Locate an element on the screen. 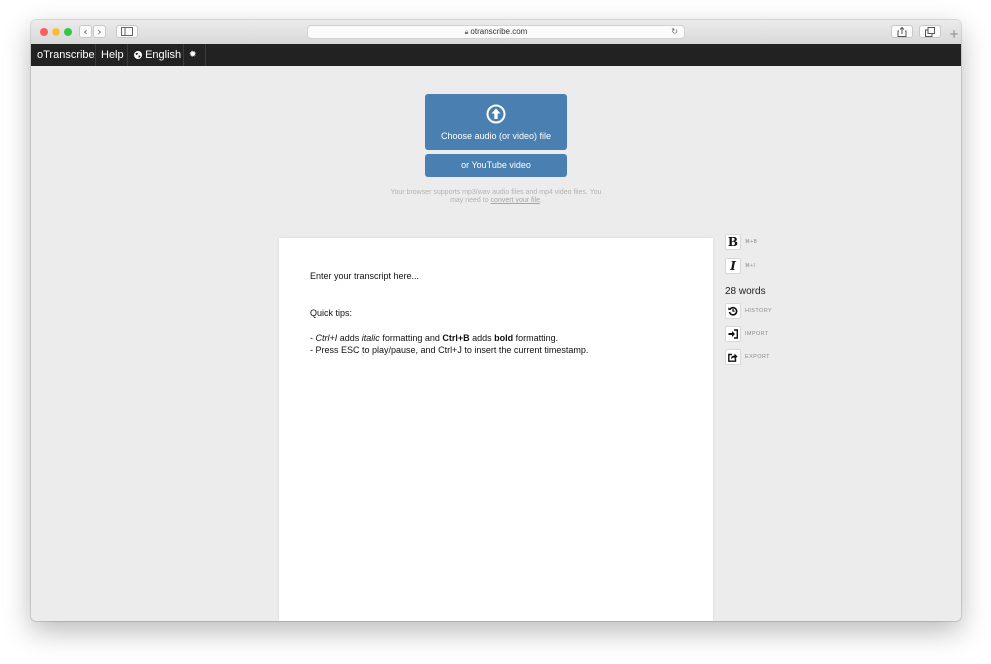 This screenshot has height=664, width=991. history-icon is located at coordinates (733, 311).